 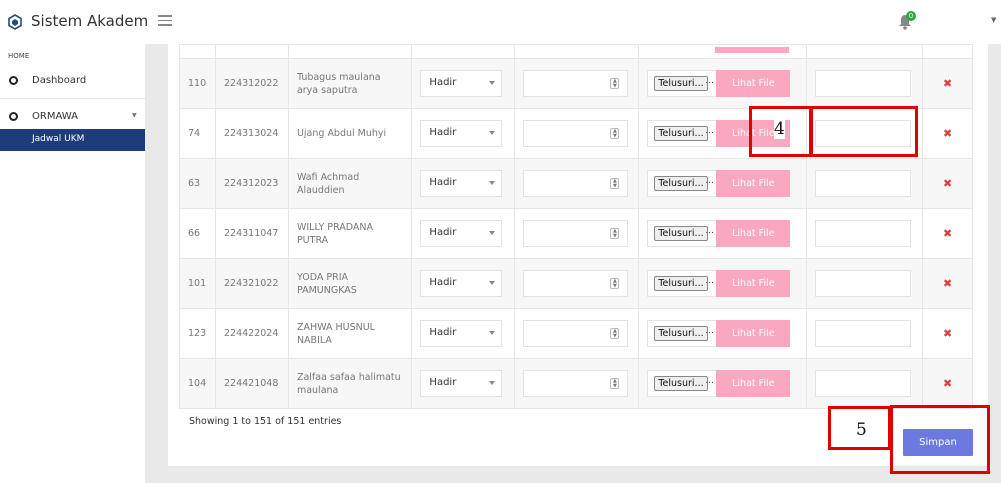 I want to click on view-file-button-partial, so click(x=752, y=49).